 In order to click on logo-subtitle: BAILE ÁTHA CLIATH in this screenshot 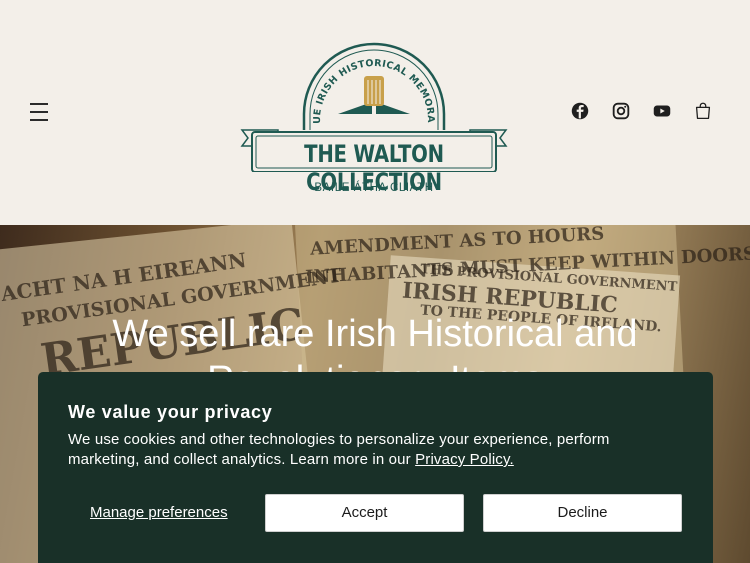, I will do `click(374, 188)`.